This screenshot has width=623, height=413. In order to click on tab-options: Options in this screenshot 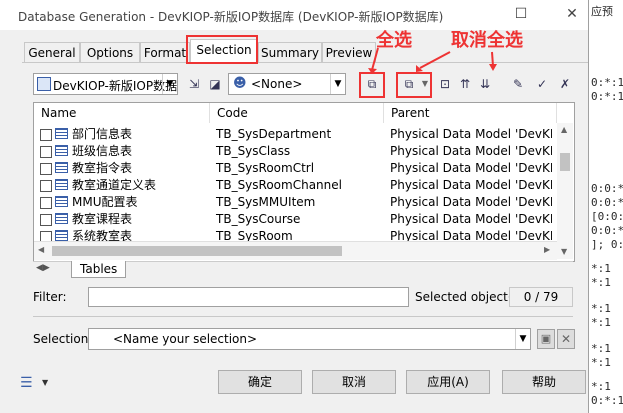, I will do `click(110, 52)`.